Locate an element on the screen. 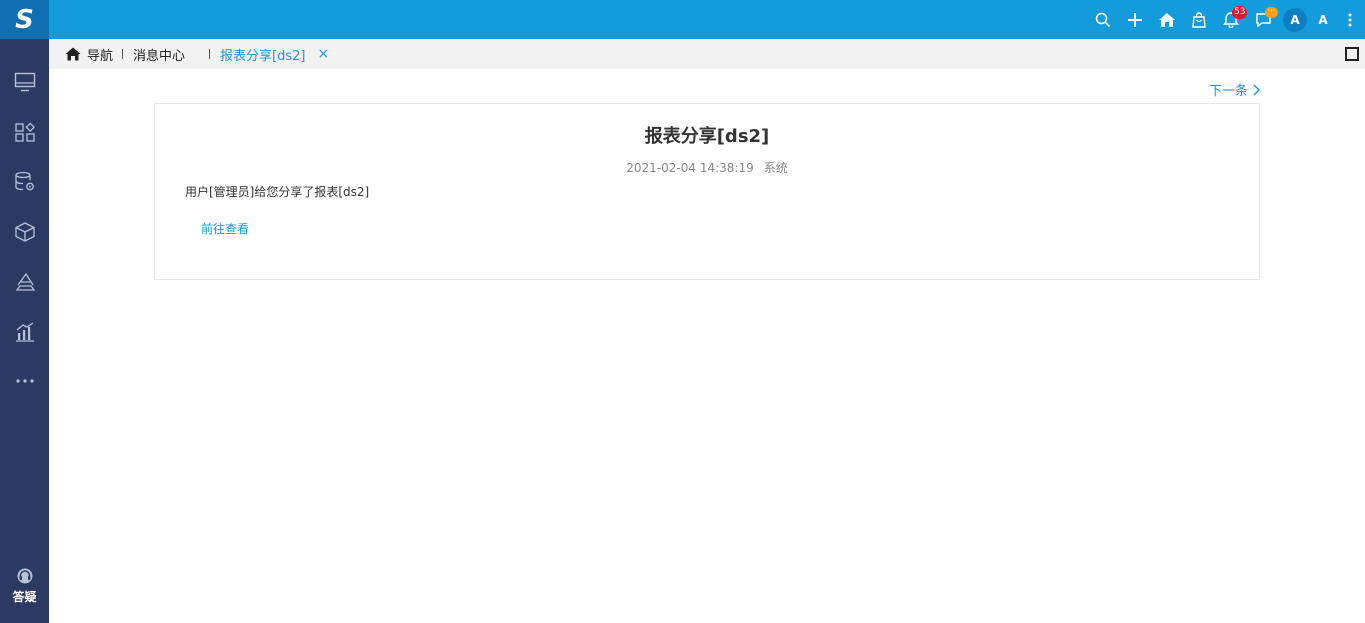 The image size is (1365, 623). bag-button is located at coordinates (1199, 19).